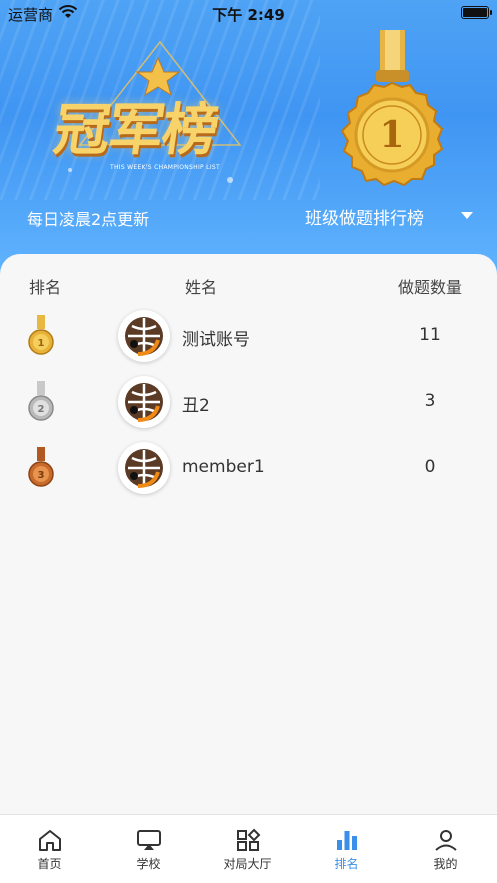 The width and height of the screenshot is (497, 883). Describe the element at coordinates (430, 401) in the screenshot. I see `question-count: 3` at that location.